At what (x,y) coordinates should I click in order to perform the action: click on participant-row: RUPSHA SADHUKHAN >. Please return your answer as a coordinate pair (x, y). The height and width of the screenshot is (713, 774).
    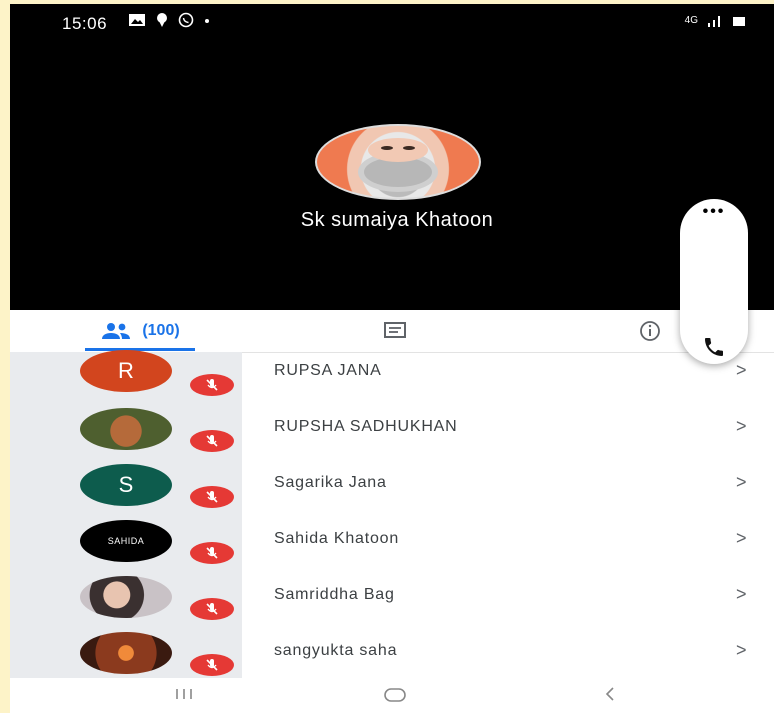
    Looking at the image, I should click on (392, 436).